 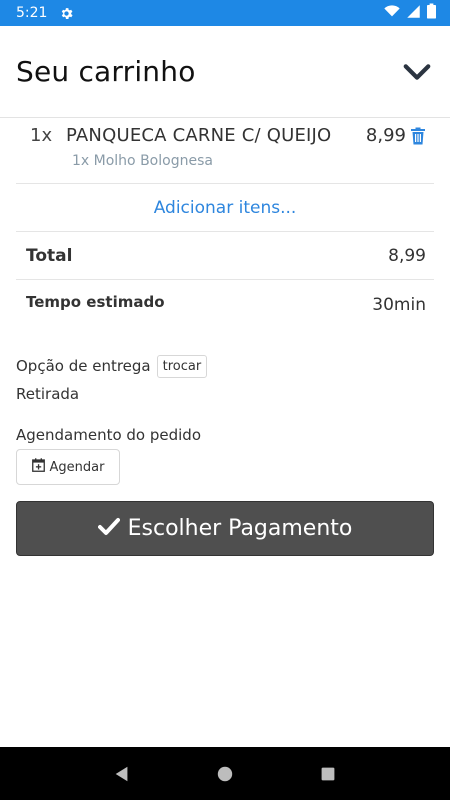 I want to click on total-row: Total 8,99, so click(x=225, y=256).